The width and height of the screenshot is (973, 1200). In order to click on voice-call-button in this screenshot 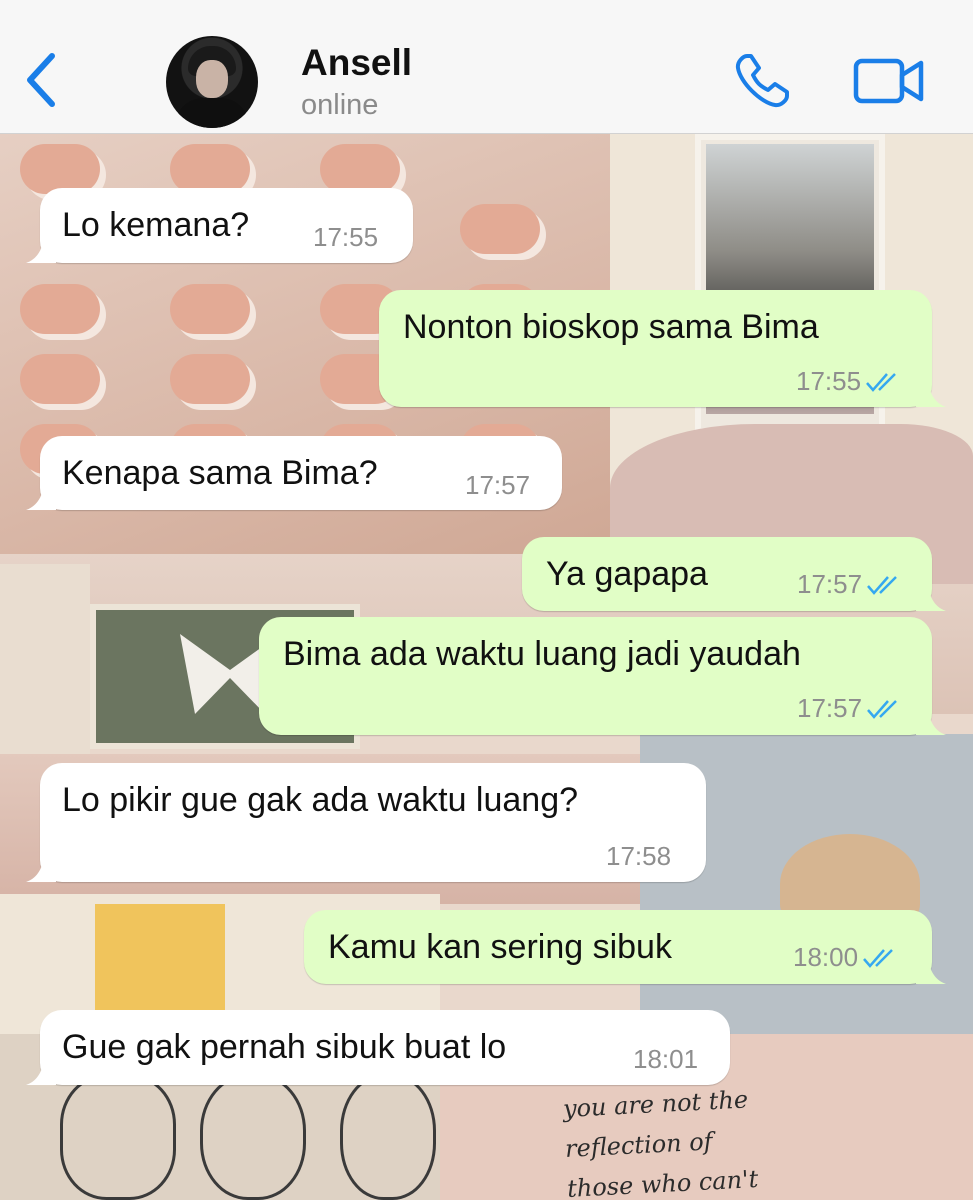, I will do `click(762, 81)`.